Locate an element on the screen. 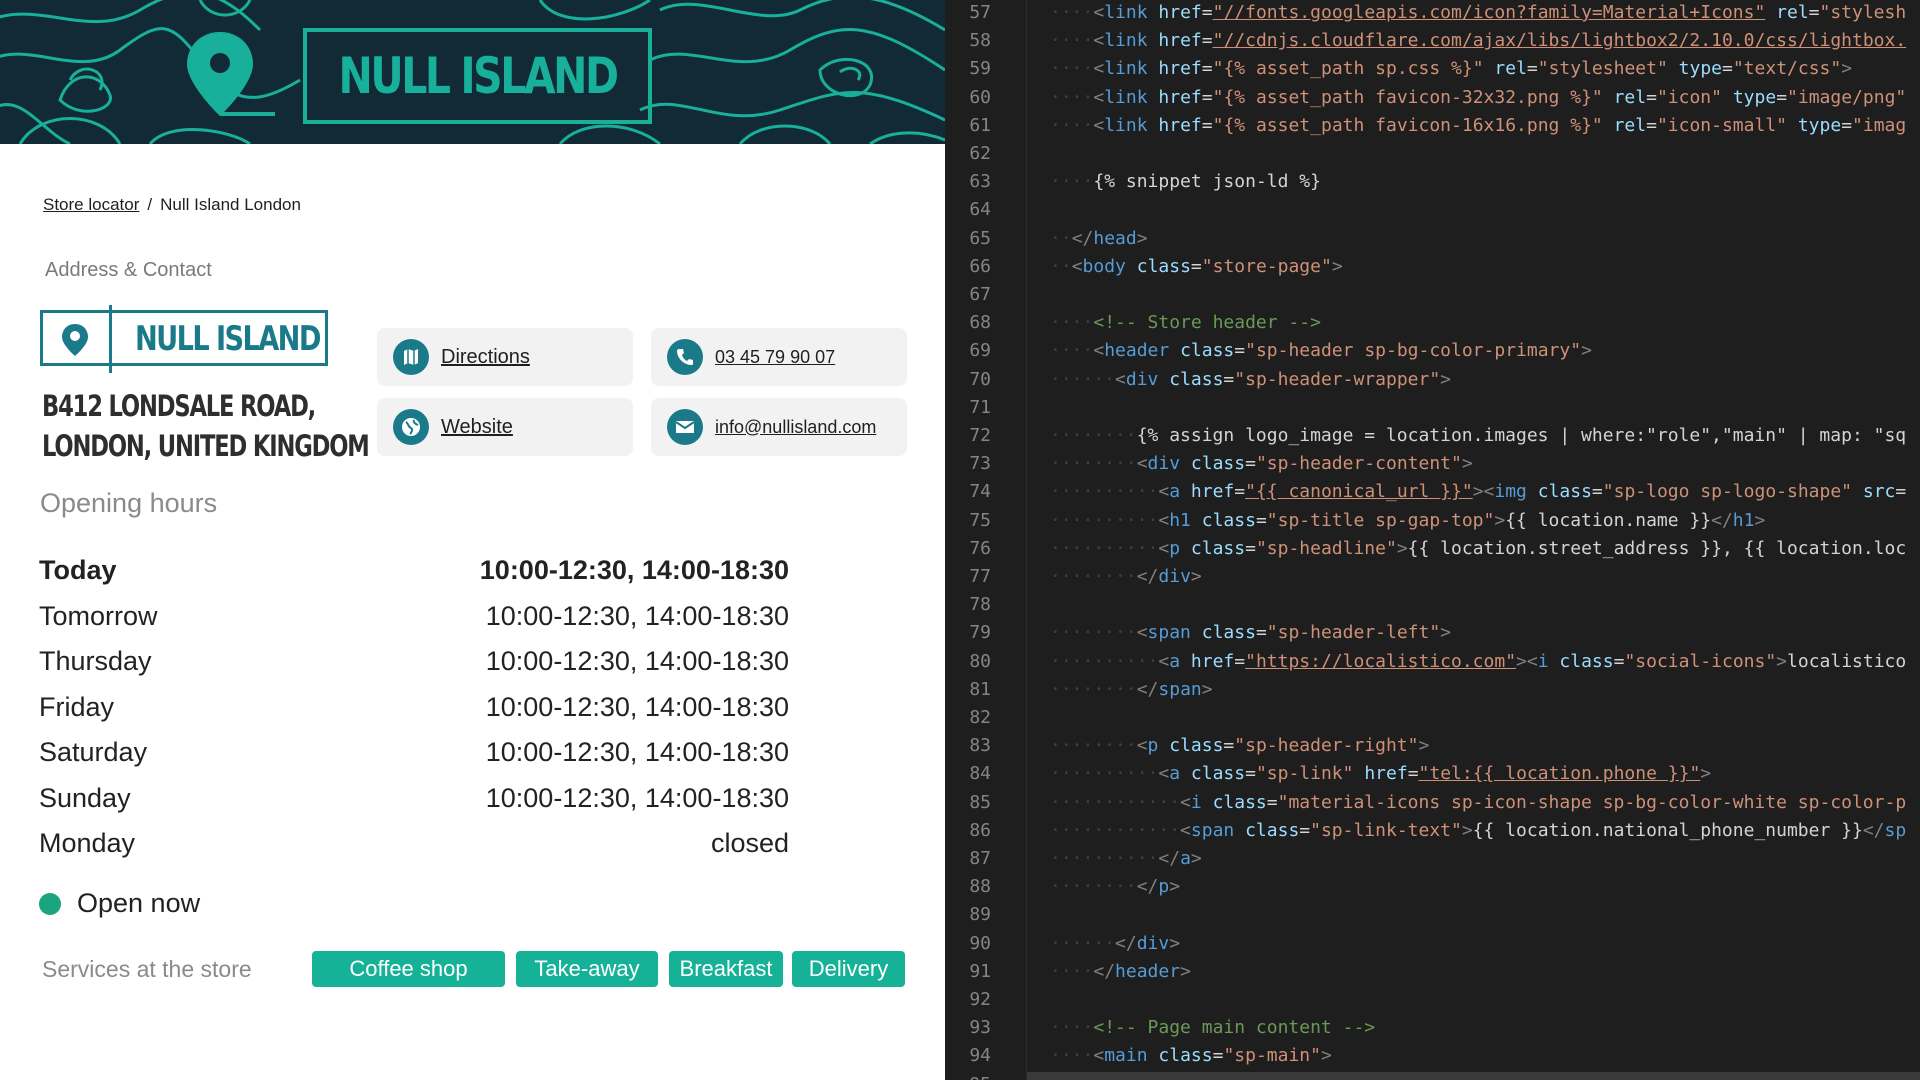 The height and width of the screenshot is (1080, 1920). code-token: type is located at coordinates (1754, 97).